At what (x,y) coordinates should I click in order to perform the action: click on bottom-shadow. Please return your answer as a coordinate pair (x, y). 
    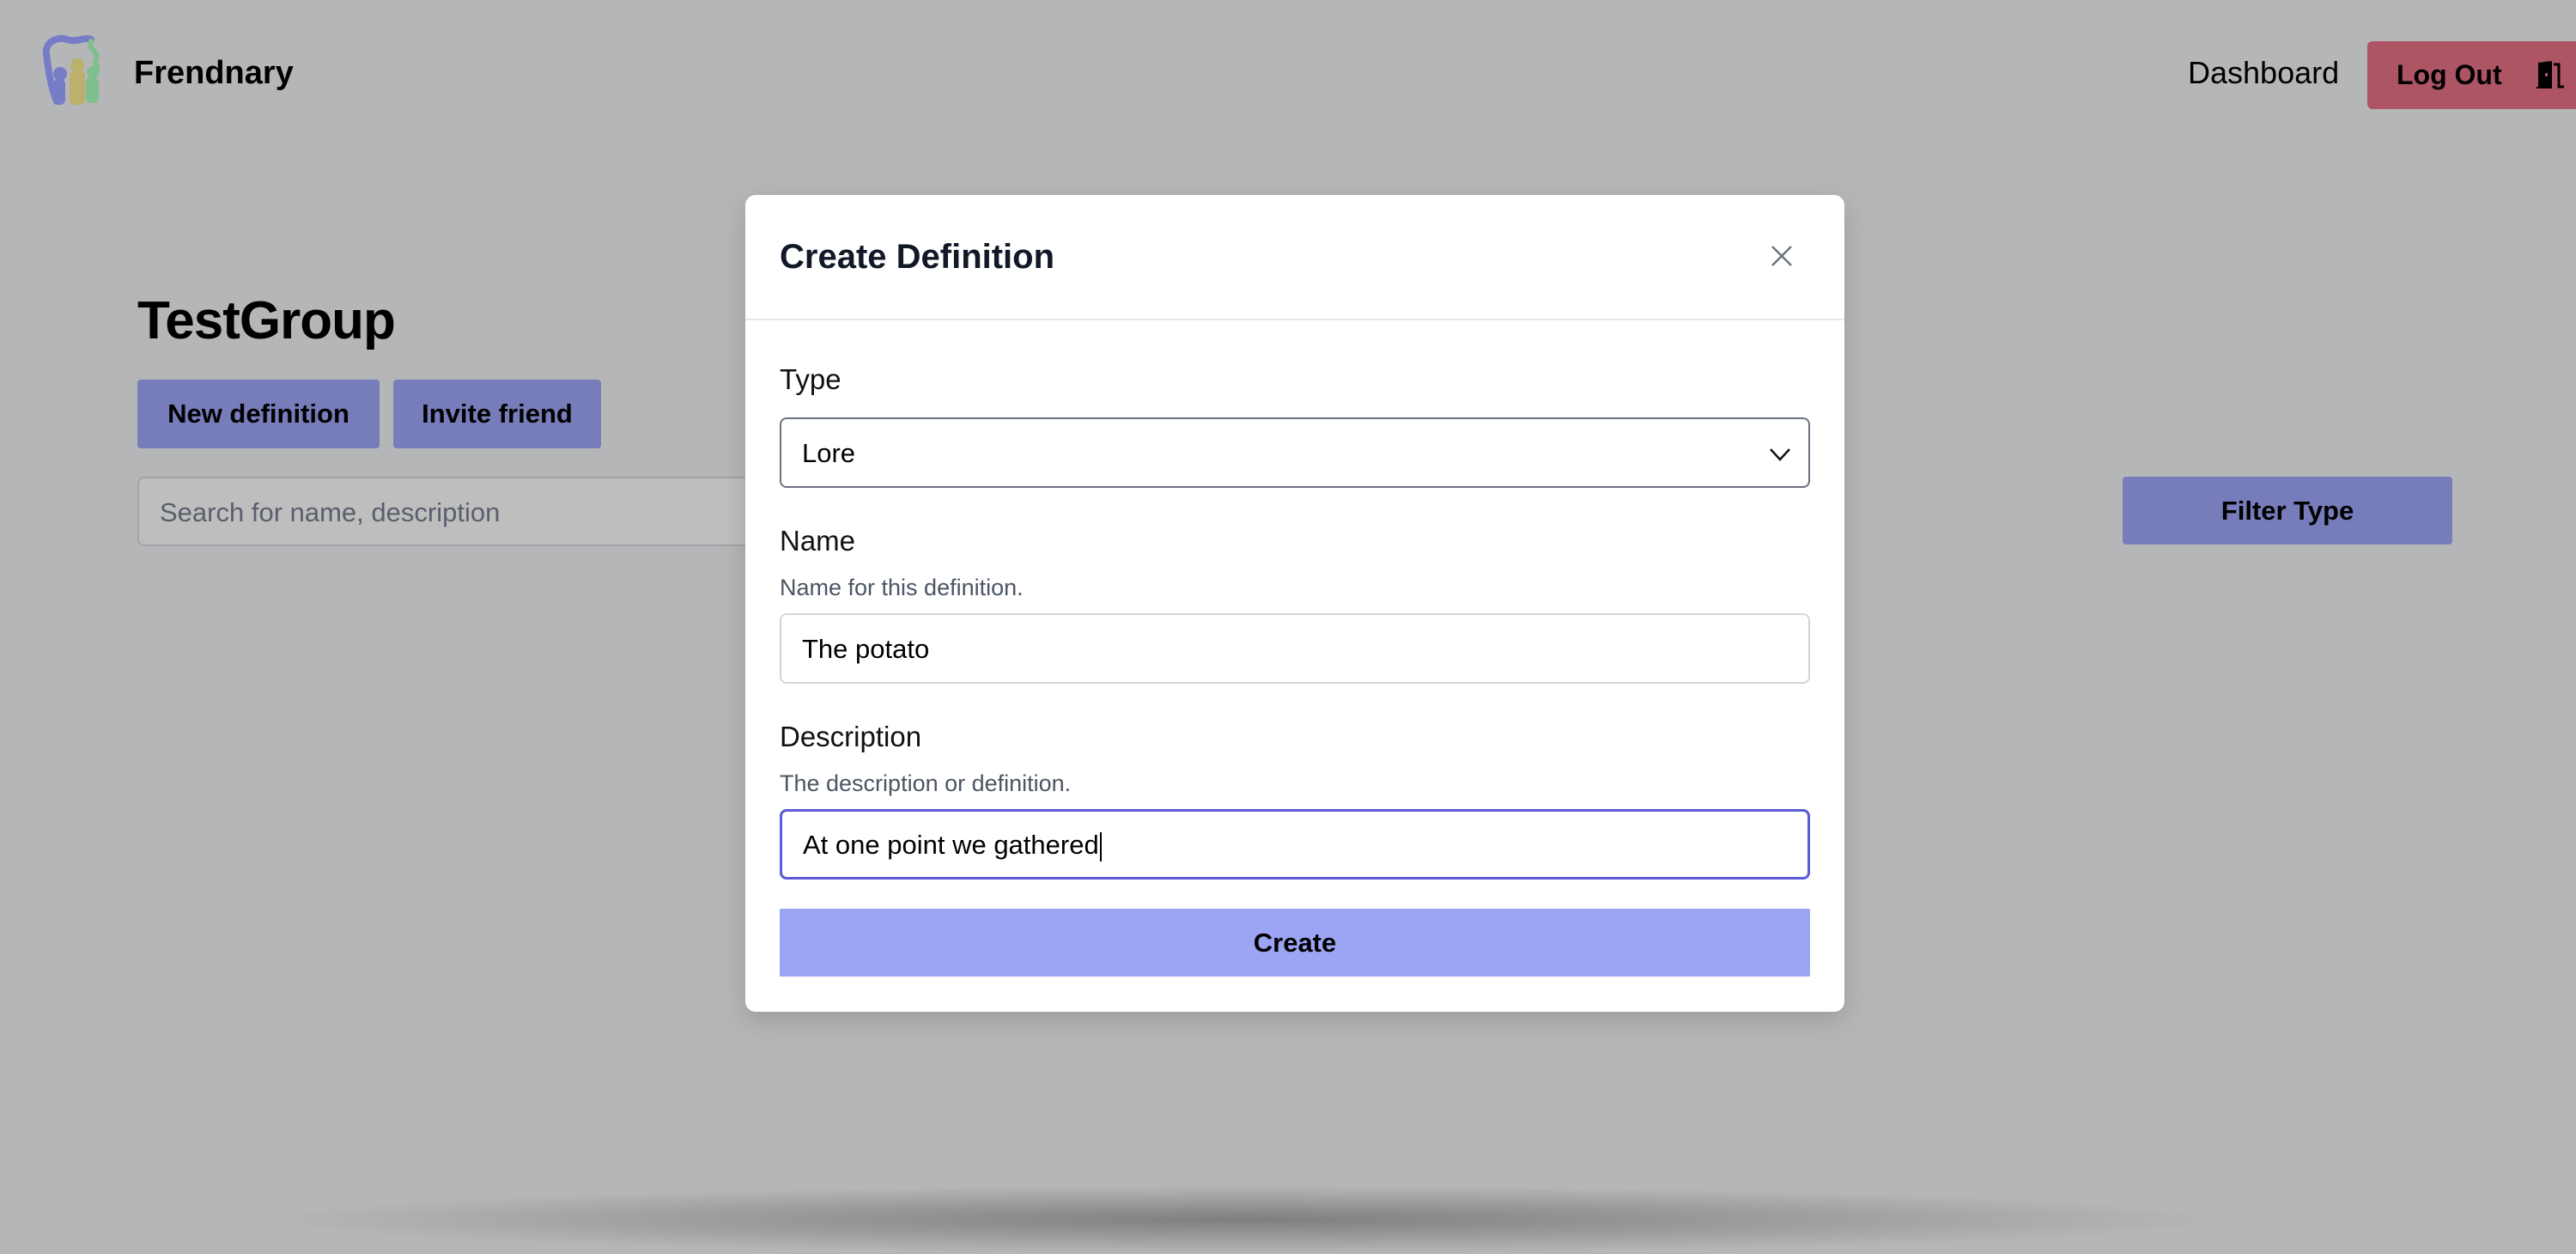
    Looking at the image, I should click on (1246, 1219).